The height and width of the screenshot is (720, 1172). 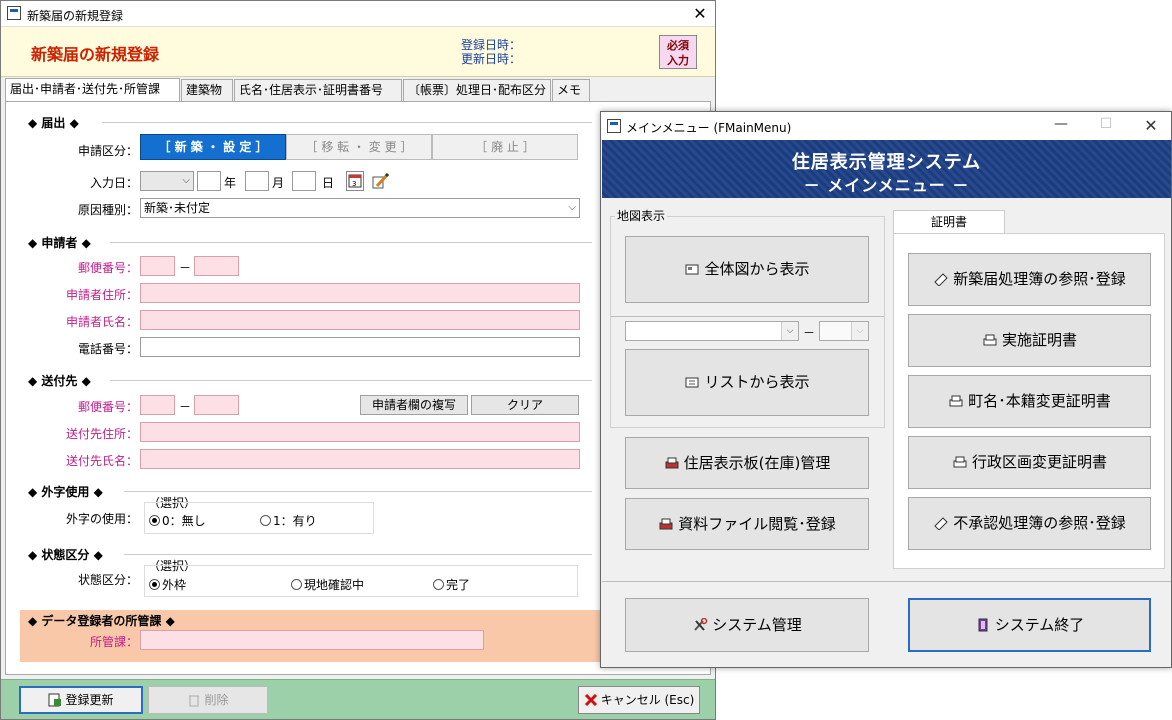 I want to click on status-checking-radio: 現地確認中, so click(x=327, y=584).